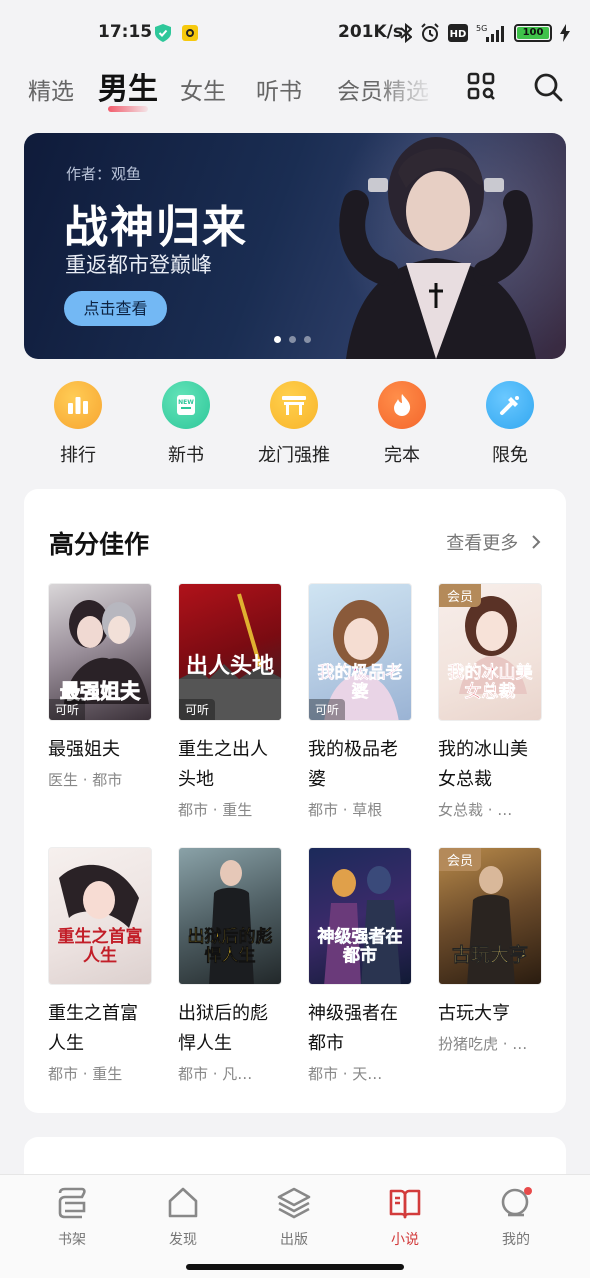 Image resolution: width=590 pixels, height=1278 pixels. What do you see at coordinates (99, 544) in the screenshot?
I see `section-title: 高分佳作` at bounding box center [99, 544].